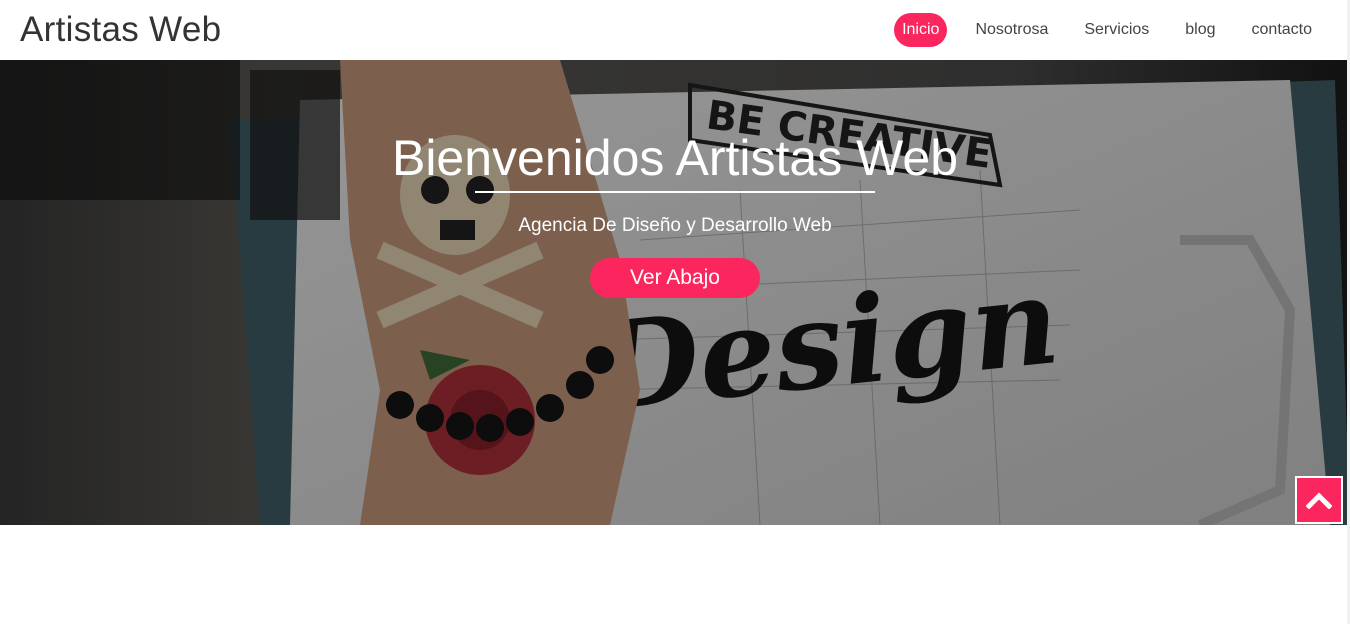  What do you see at coordinates (675, 278) in the screenshot?
I see `ver-abajo-button: Ver Abajo` at bounding box center [675, 278].